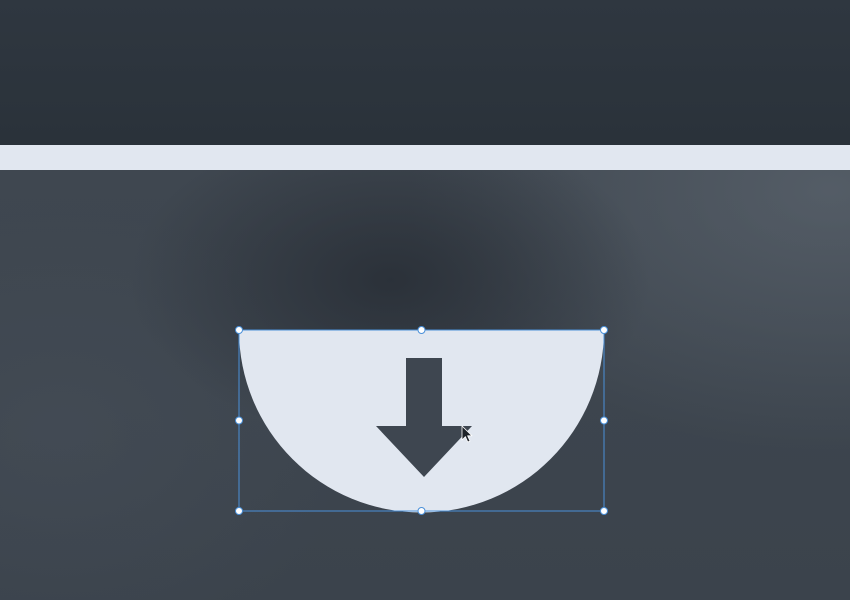 The height and width of the screenshot is (600, 850). Describe the element at coordinates (604, 420) in the screenshot. I see `handle-middle-right` at that location.